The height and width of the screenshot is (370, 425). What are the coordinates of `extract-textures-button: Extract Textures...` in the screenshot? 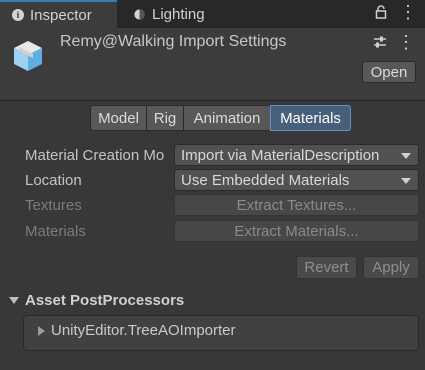 It's located at (296, 205).